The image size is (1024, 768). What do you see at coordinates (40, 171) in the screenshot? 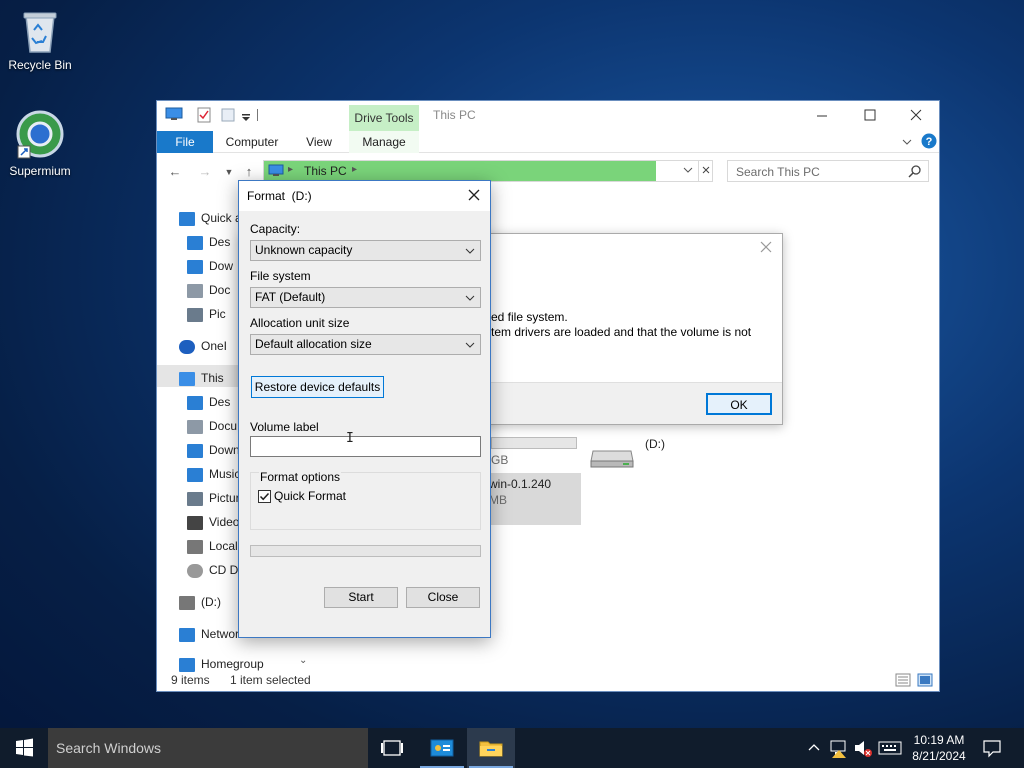
I see `supermium-label: Supermium` at bounding box center [40, 171].